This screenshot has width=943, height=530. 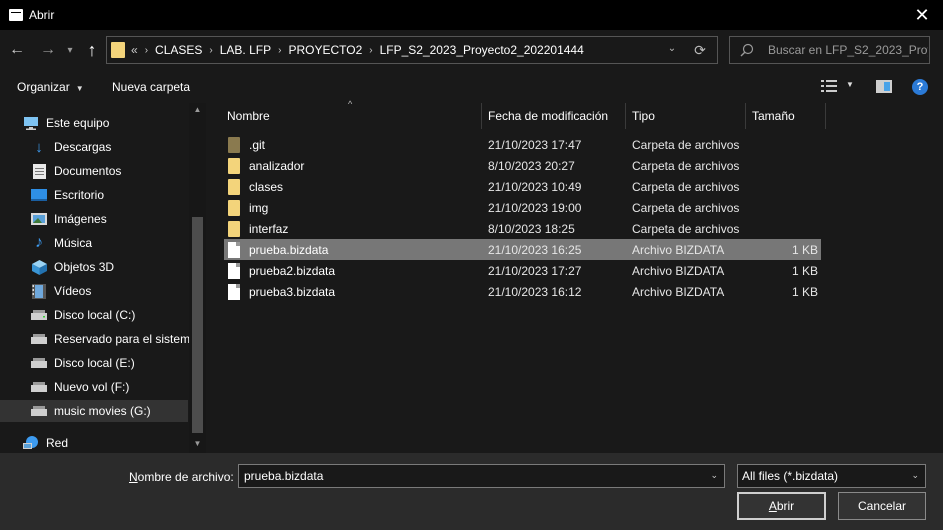 What do you see at coordinates (94, 442) in the screenshot?
I see `sidebar-item-network: Red` at bounding box center [94, 442].